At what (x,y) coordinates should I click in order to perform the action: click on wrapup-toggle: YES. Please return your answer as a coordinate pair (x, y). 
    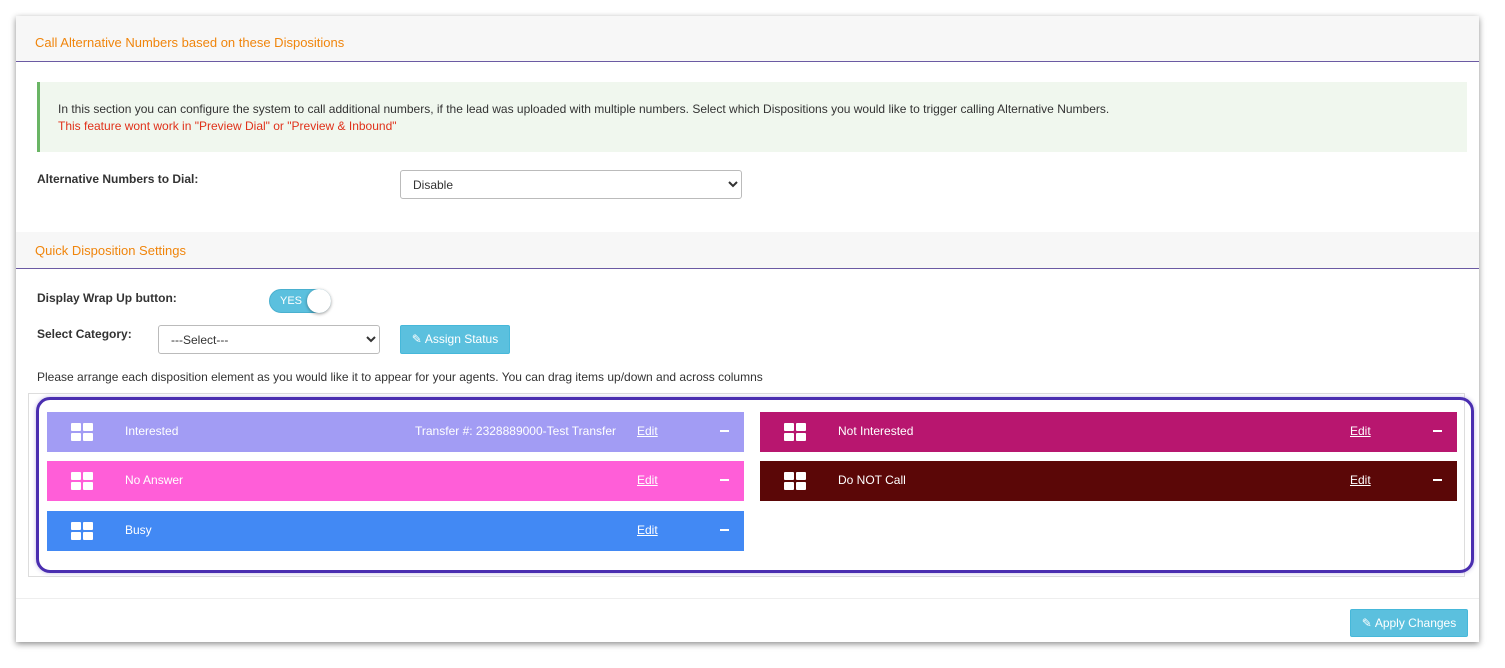
    Looking at the image, I should click on (300, 301).